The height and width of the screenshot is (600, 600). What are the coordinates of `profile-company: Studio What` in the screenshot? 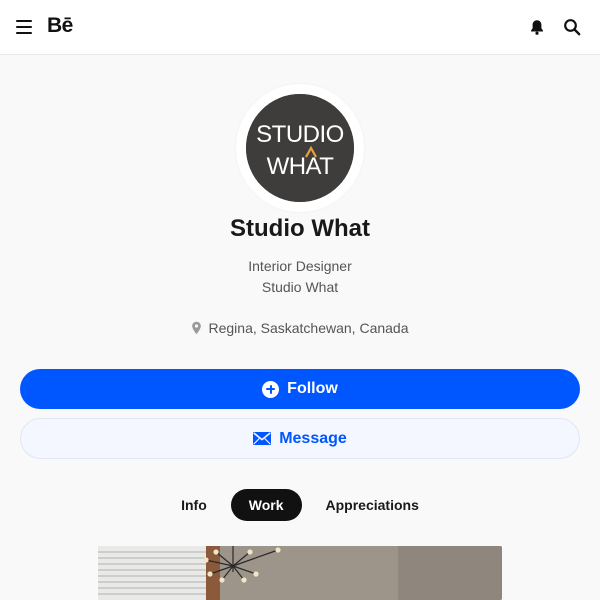 It's located at (300, 287).